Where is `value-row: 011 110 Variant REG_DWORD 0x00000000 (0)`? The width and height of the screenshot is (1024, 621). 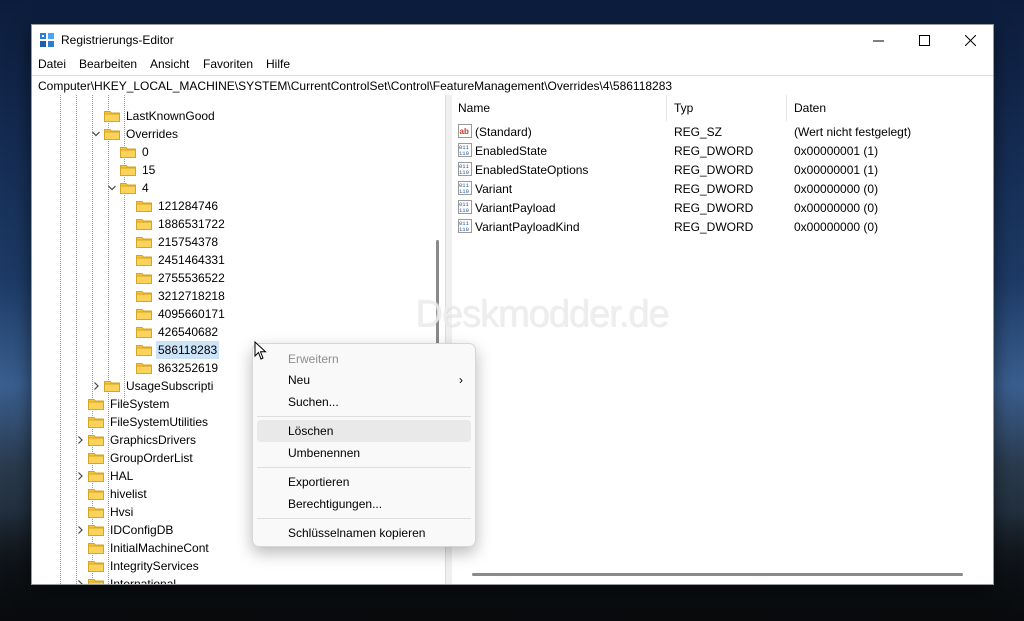 value-row: 011 110 Variant REG_DWORD 0x00000000 (0) is located at coordinates (722, 188).